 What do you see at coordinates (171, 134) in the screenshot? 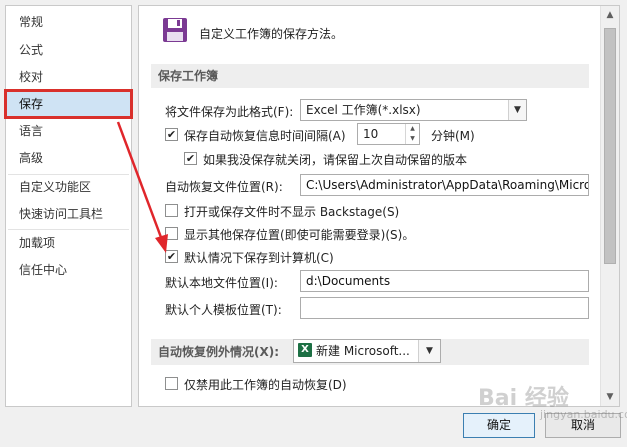
I see `autorecover-checkbox: ✔` at bounding box center [171, 134].